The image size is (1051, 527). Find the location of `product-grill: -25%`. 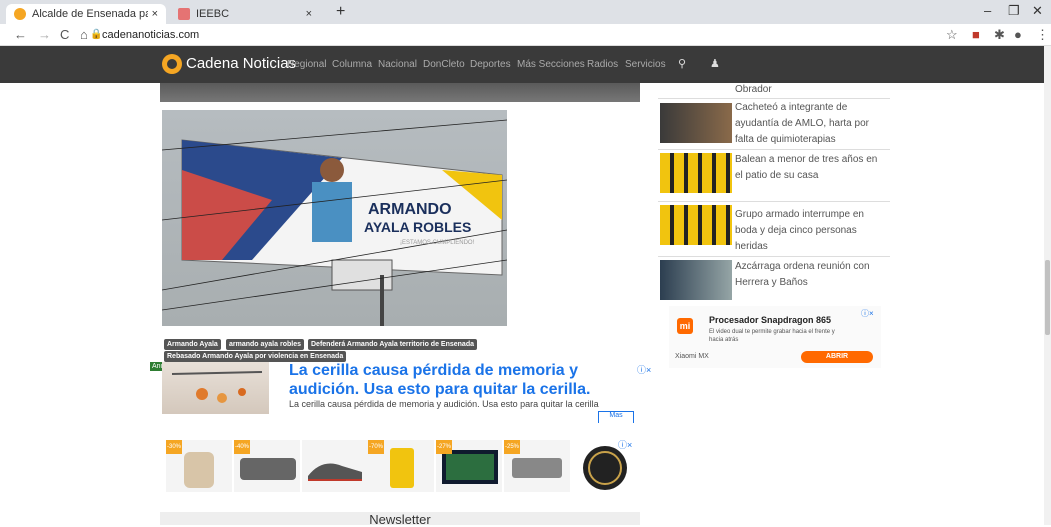

product-grill: -25% is located at coordinates (537, 466).